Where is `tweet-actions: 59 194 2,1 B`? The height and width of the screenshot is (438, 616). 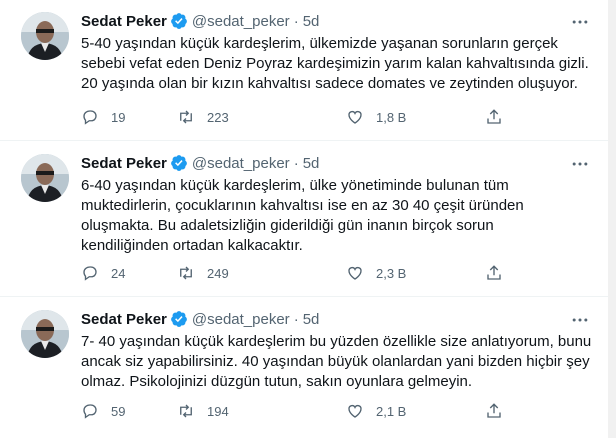
tweet-actions: 59 194 2,1 B is located at coordinates (301, 412).